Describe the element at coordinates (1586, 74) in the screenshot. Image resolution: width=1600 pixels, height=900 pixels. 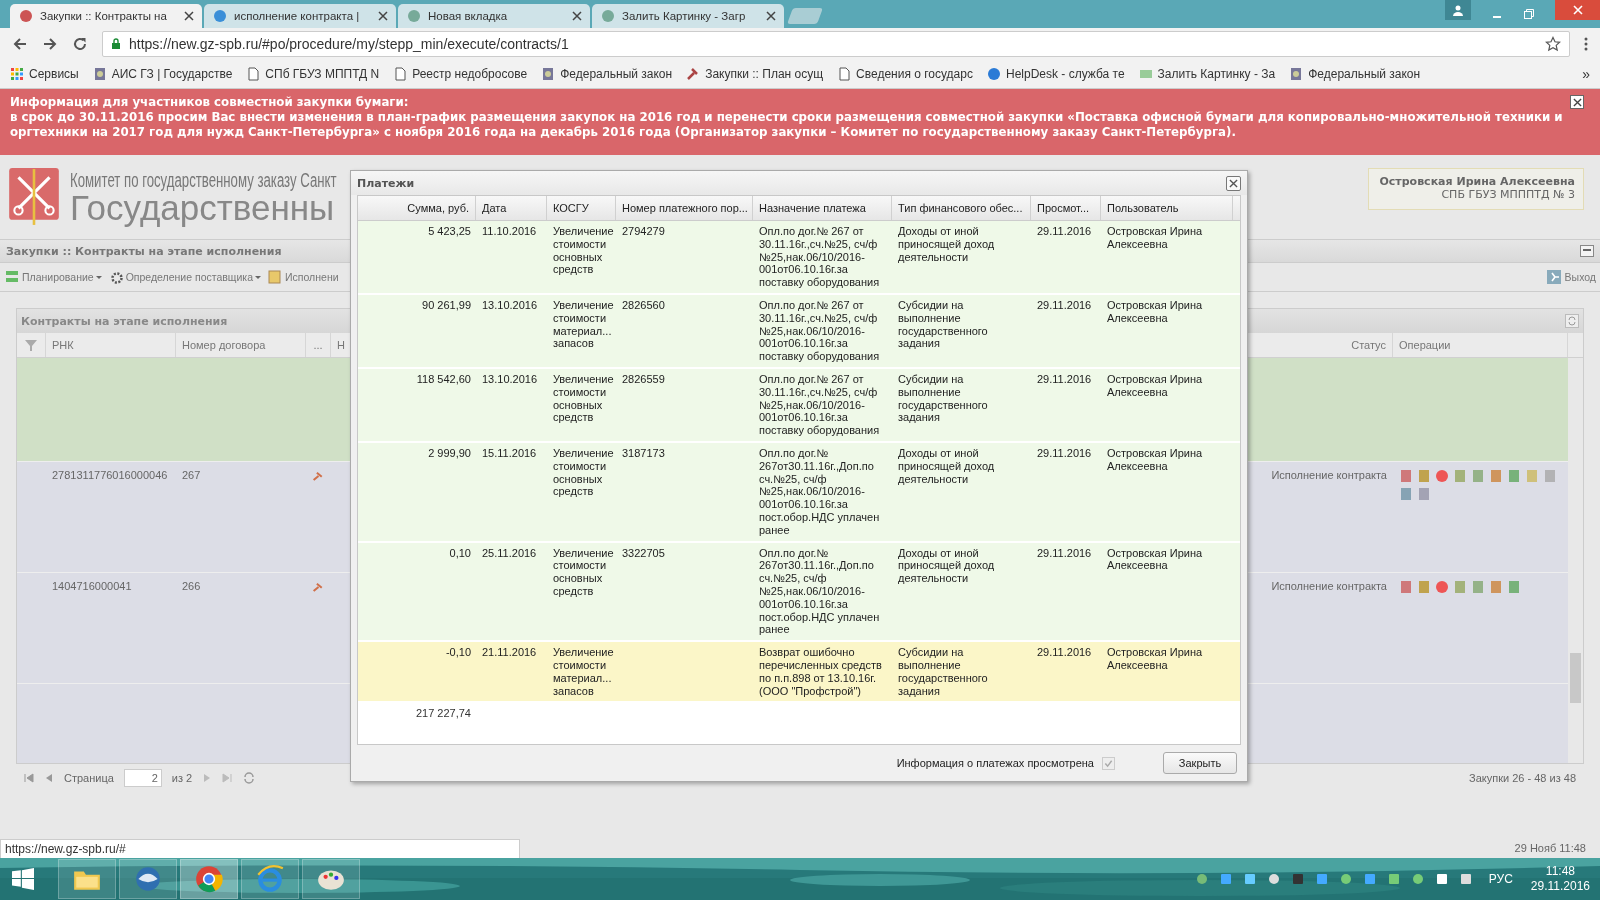
I see `more-bookmarks-button: »` at that location.